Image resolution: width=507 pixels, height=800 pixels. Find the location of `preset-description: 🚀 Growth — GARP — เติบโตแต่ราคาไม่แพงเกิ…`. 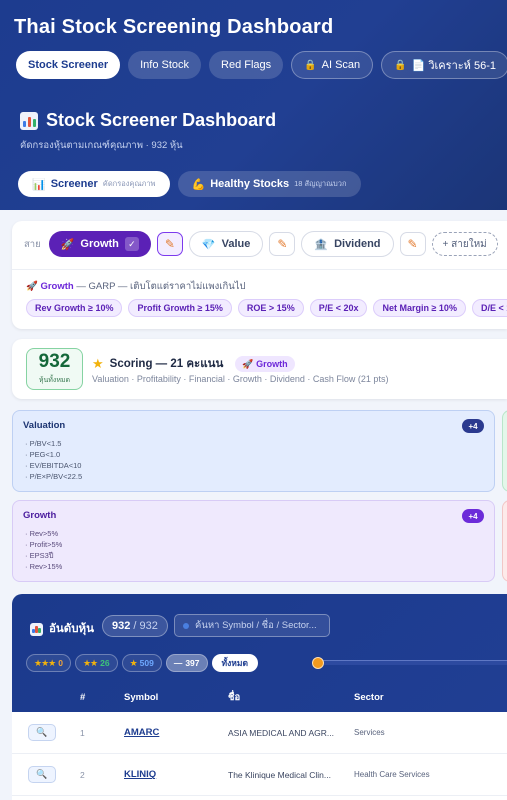

preset-description: 🚀 Growth — GARP — เติบโตแต่ราคาไม่แพงเกิ… is located at coordinates (136, 286).